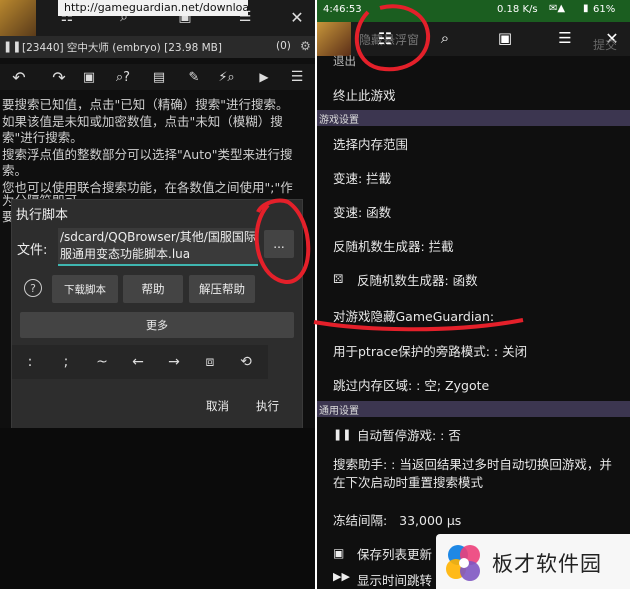 This screenshot has height=589, width=630. What do you see at coordinates (395, 580) in the screenshot?
I see `menu-item-show-time-label: 显示时间跳转` at bounding box center [395, 580].